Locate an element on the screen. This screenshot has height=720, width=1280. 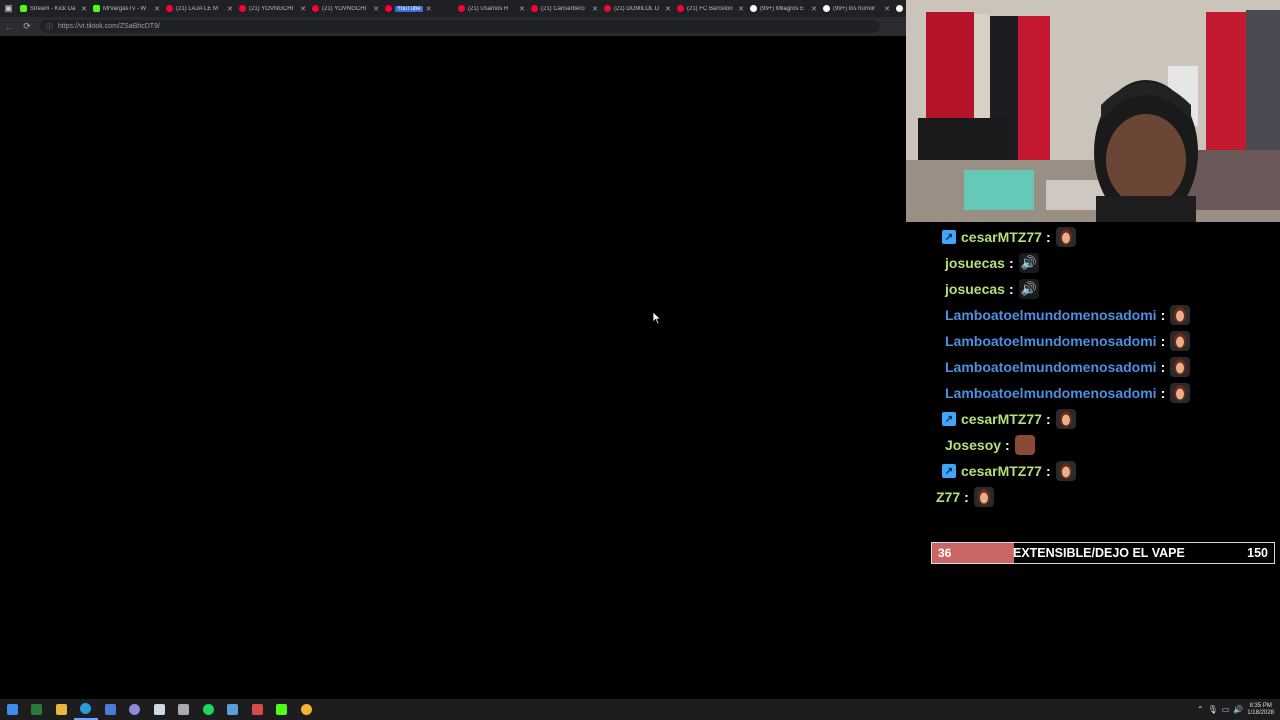
volume-icon: 🔊 is located at coordinates (1238, 709).